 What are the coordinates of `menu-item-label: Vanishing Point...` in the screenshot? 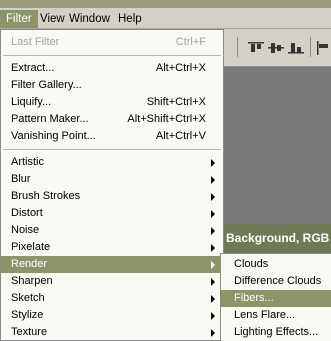 It's located at (53, 136).